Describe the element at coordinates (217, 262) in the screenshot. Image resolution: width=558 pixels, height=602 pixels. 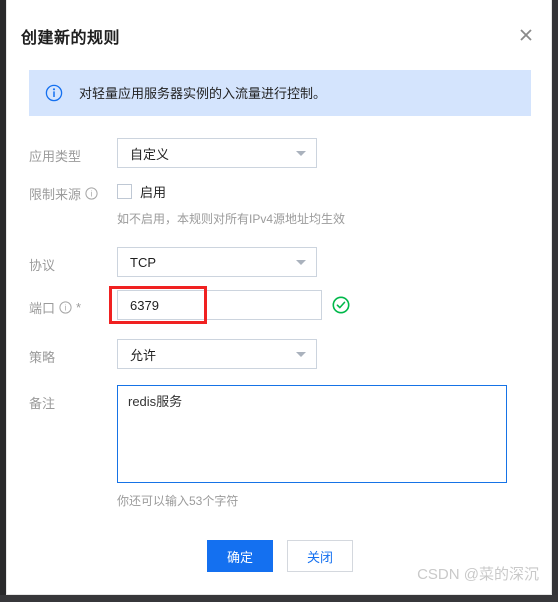
I see `protocol-select: TCP` at that location.